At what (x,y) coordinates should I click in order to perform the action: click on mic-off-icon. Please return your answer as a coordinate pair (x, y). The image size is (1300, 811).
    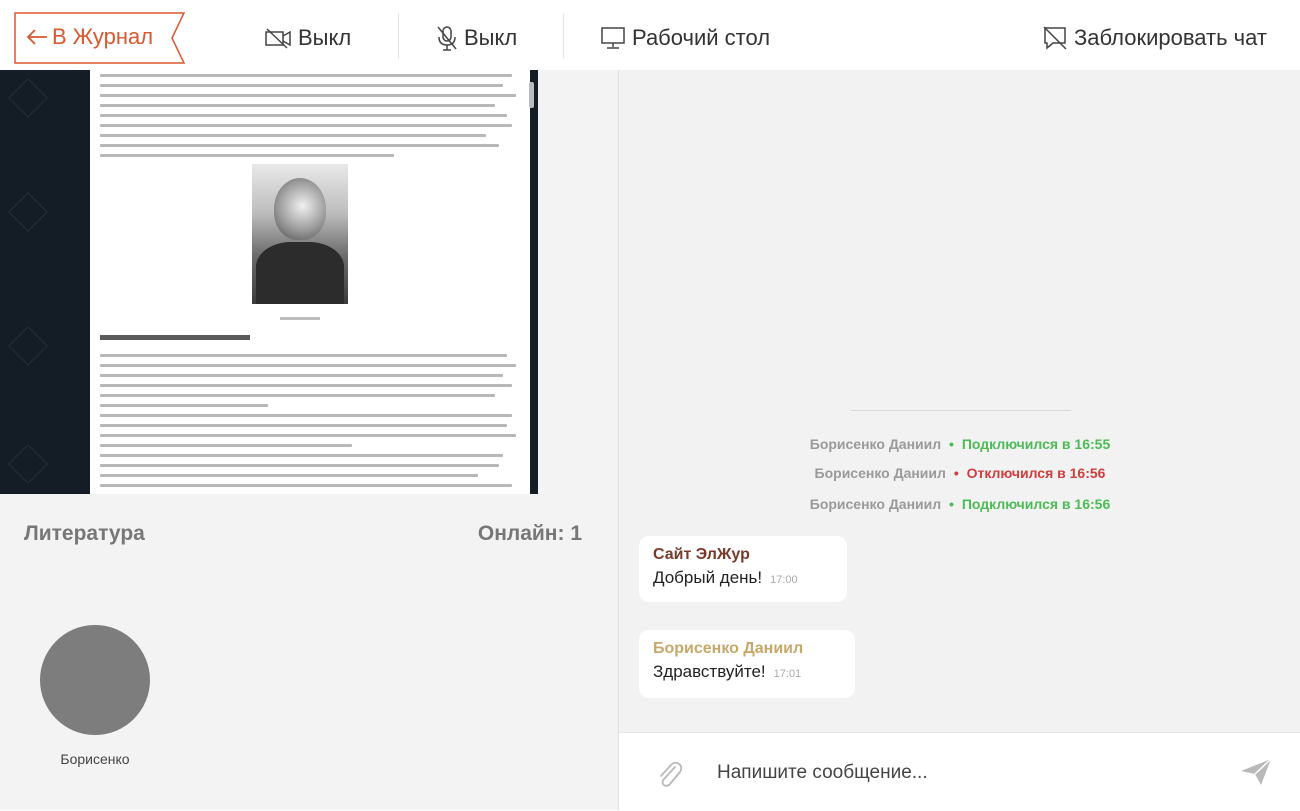
    Looking at the image, I should click on (447, 38).